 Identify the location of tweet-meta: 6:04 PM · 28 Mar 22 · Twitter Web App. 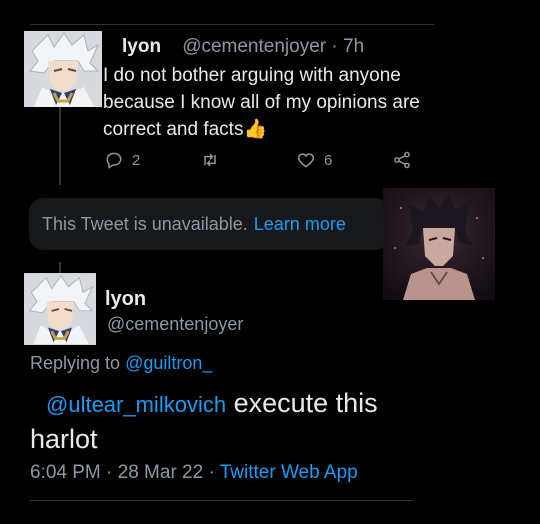
(194, 473).